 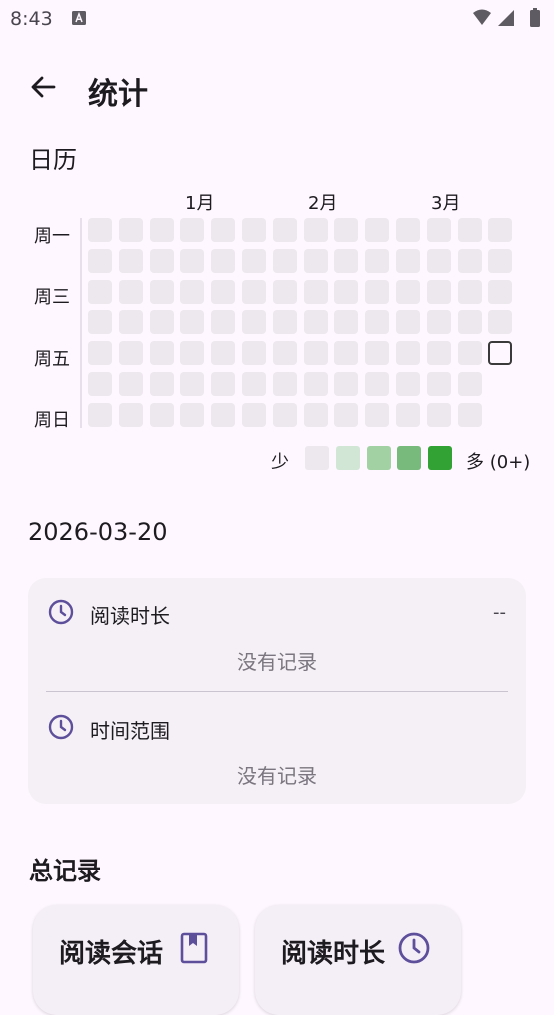 What do you see at coordinates (43, 87) in the screenshot?
I see `back-arrow-icon` at bounding box center [43, 87].